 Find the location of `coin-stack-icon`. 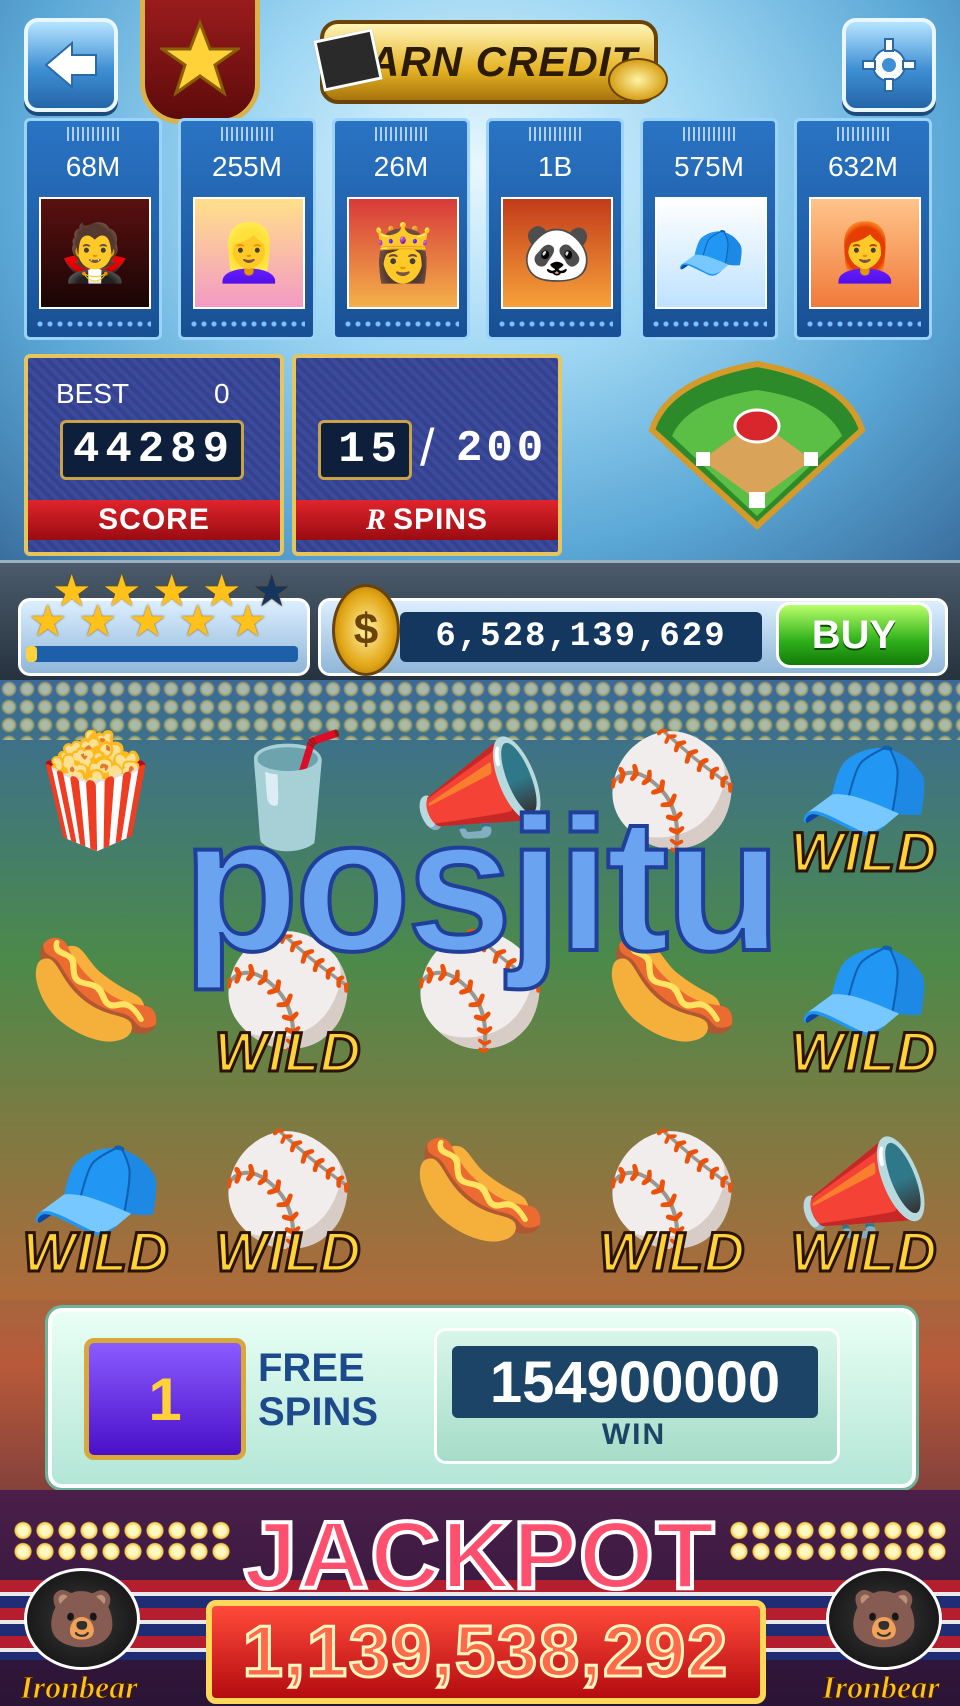

coin-stack-icon is located at coordinates (638, 80).